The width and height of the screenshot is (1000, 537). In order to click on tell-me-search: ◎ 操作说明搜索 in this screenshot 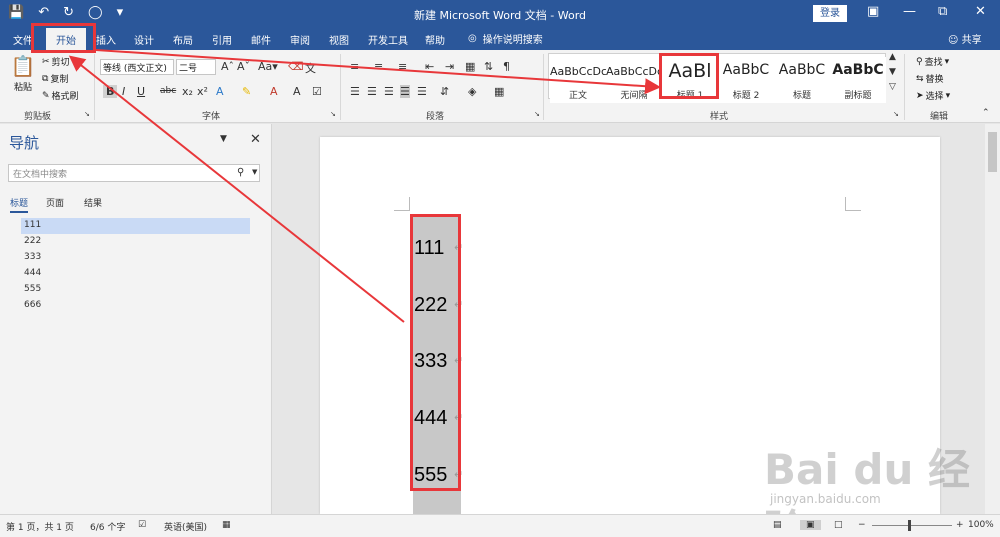, I will do `click(505, 38)`.